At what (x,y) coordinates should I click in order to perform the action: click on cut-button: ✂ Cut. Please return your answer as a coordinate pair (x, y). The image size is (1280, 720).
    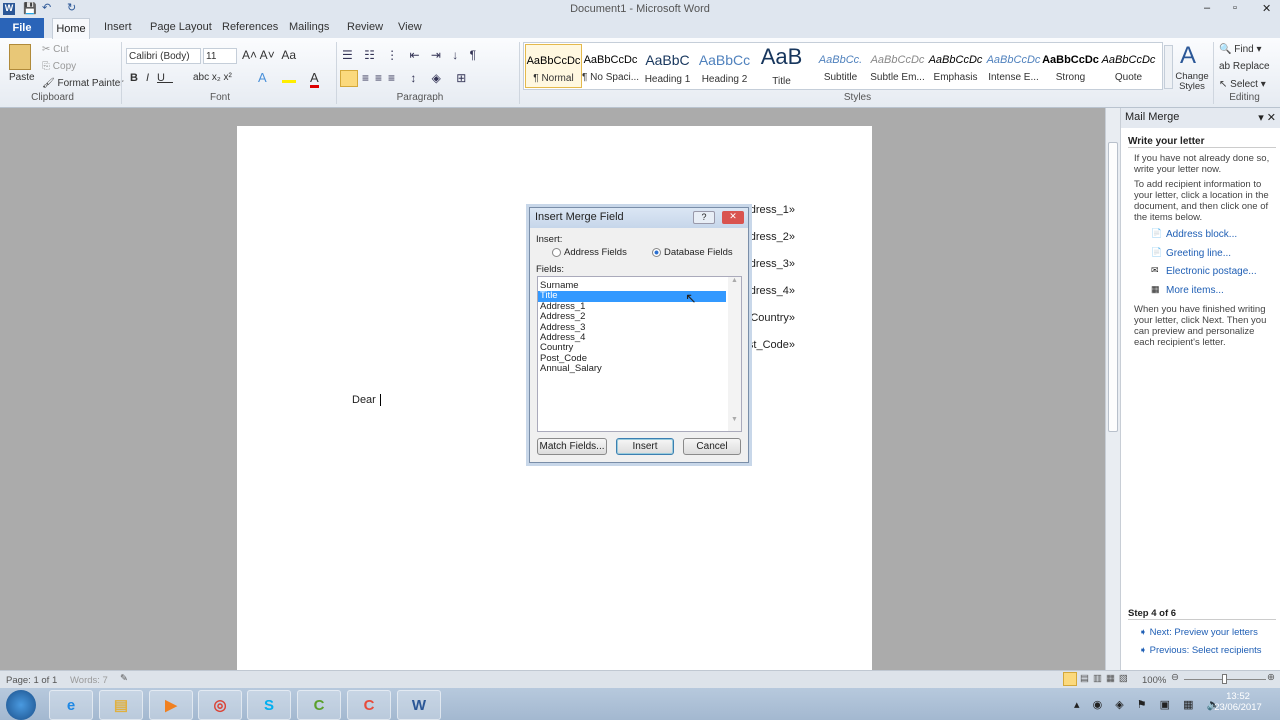
    Looking at the image, I should click on (55, 49).